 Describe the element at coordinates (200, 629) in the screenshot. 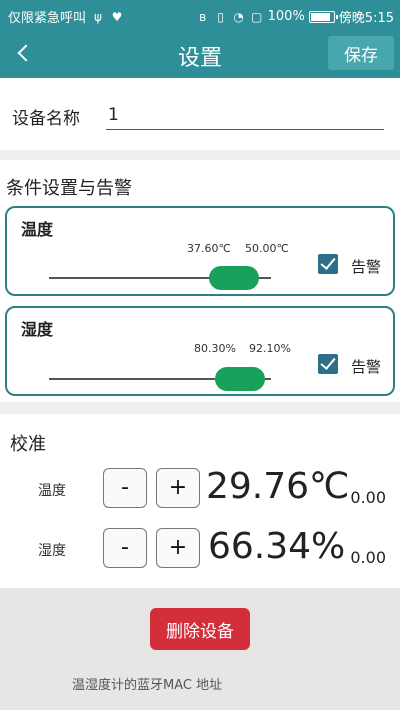

I see `delete-device-button: 删除设备` at that location.